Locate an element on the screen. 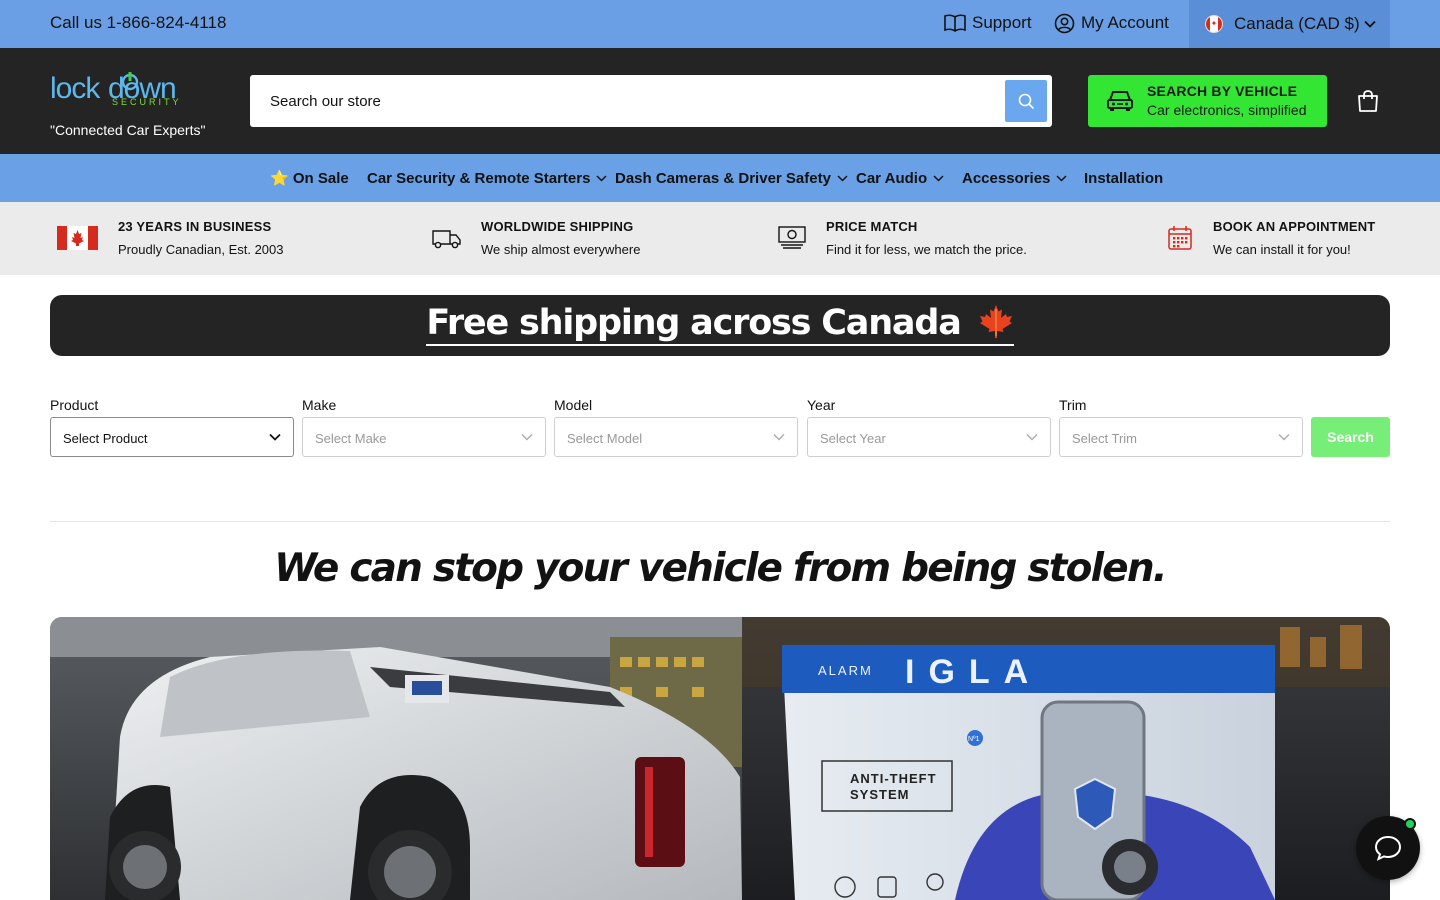  search-button is located at coordinates (1026, 101).